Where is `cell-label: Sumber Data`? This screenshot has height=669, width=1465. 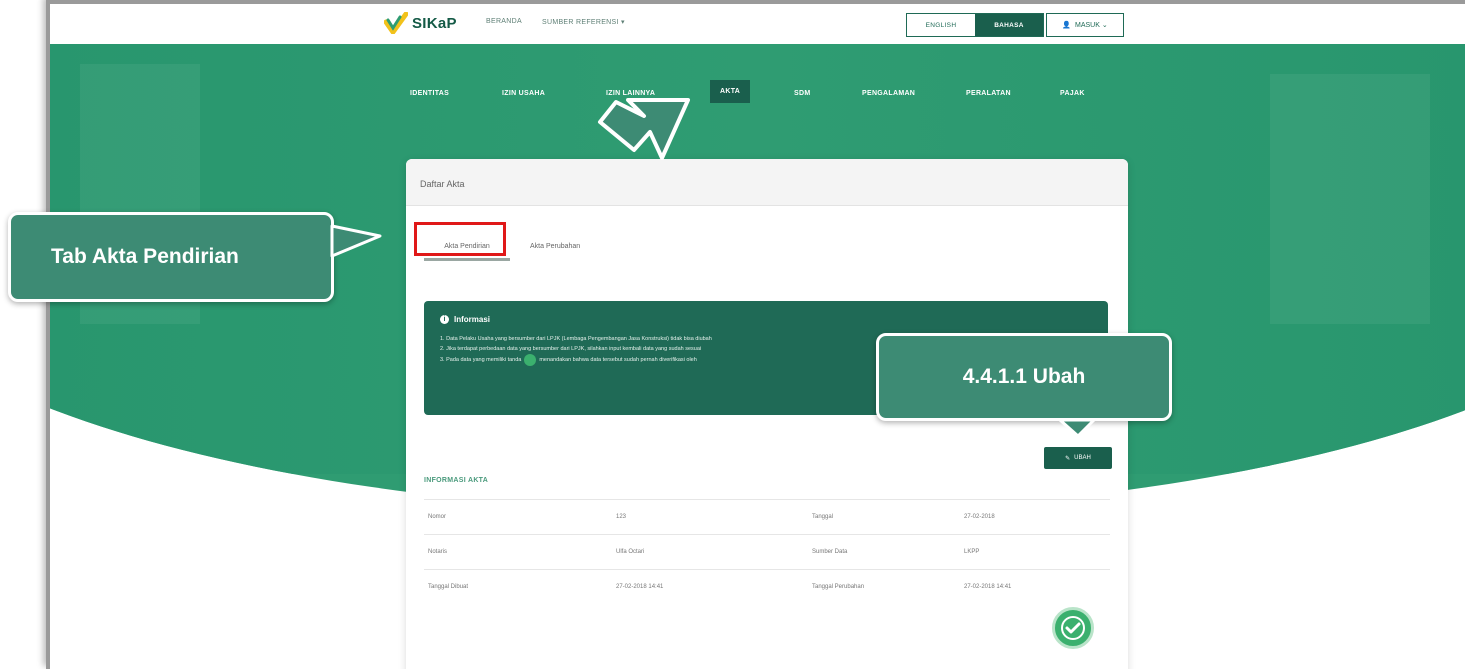 cell-label: Sumber Data is located at coordinates (830, 552).